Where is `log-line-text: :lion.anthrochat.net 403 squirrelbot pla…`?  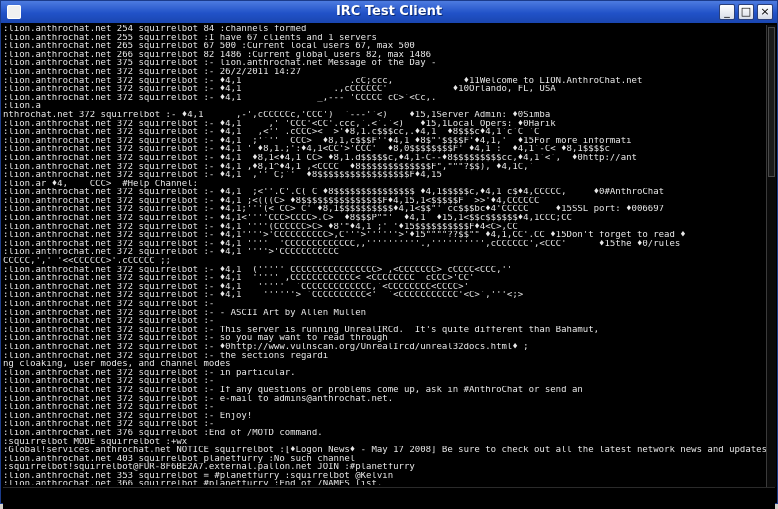 log-line-text: :lion.anthrochat.net 403 squirrelbot pla… is located at coordinates (179, 459).